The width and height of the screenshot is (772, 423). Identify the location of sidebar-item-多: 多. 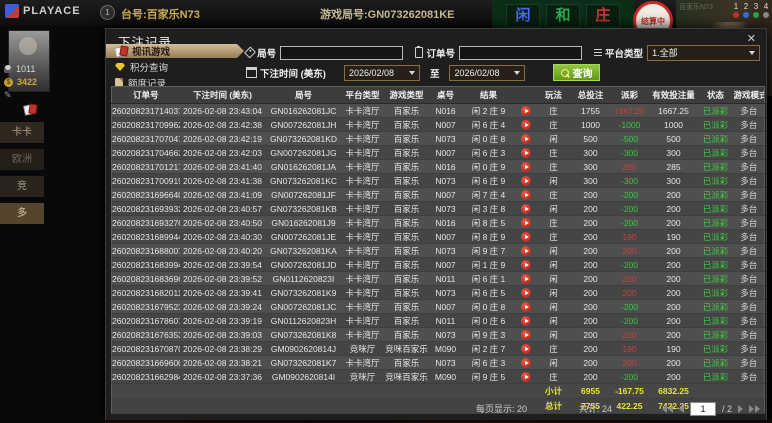
(22, 213).